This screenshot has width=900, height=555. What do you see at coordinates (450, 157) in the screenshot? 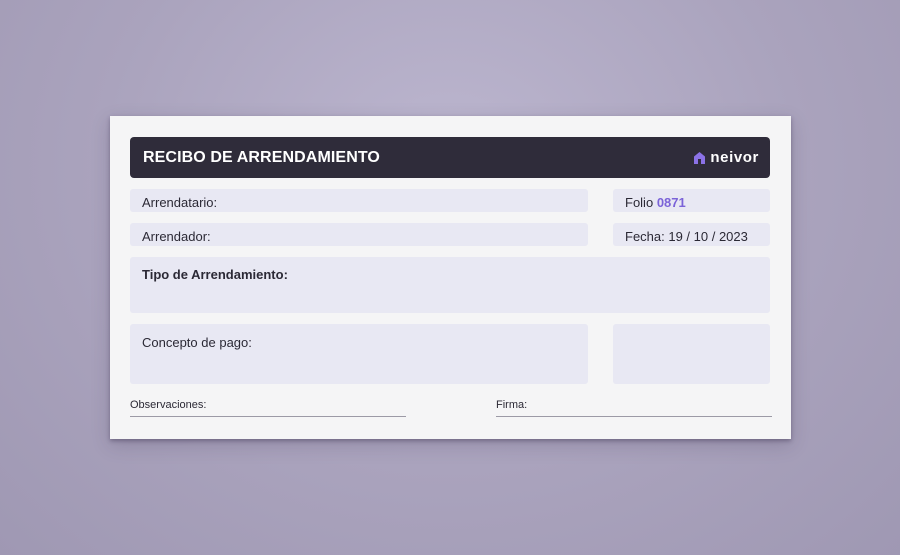
I see `receipt-header: RECIBO DE ARRENDAMIENTO neivor` at bounding box center [450, 157].